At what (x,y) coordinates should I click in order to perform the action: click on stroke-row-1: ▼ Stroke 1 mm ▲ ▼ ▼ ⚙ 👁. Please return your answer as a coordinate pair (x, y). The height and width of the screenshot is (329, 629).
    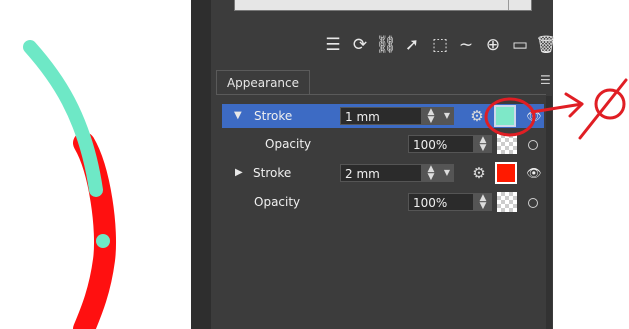
    Looking at the image, I should click on (383, 116).